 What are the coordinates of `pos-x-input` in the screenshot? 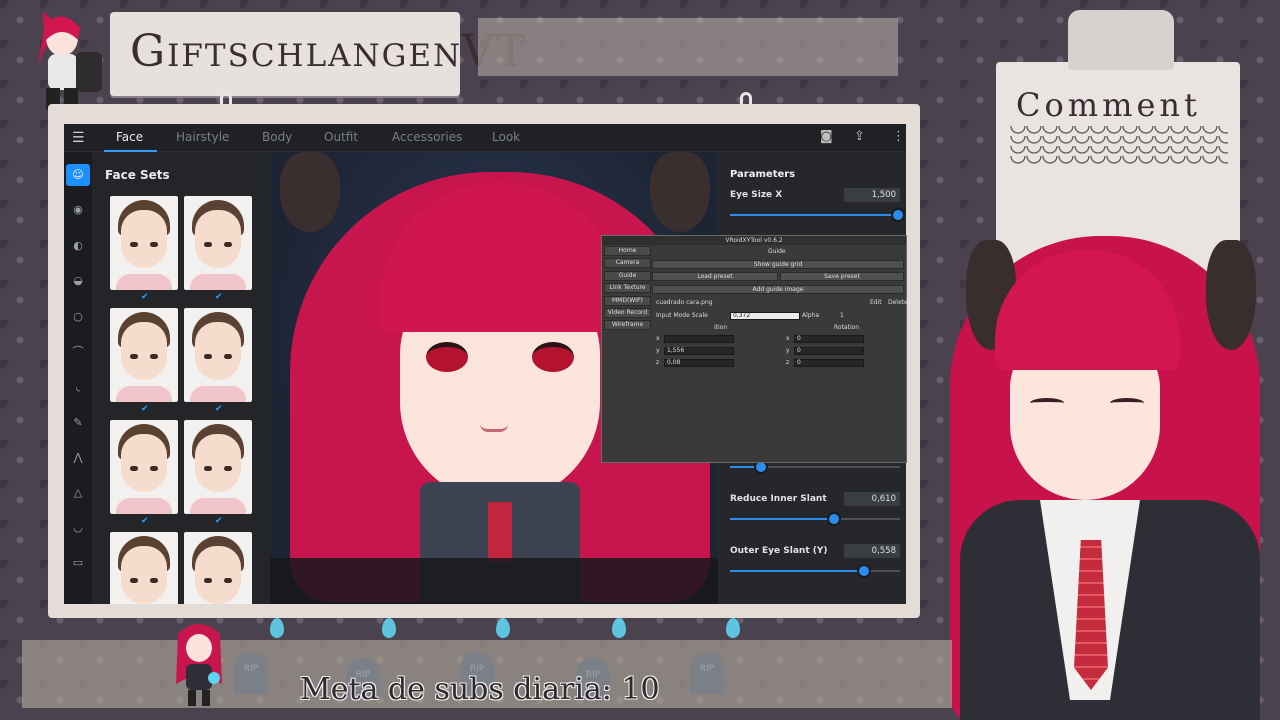 It's located at (699, 339).